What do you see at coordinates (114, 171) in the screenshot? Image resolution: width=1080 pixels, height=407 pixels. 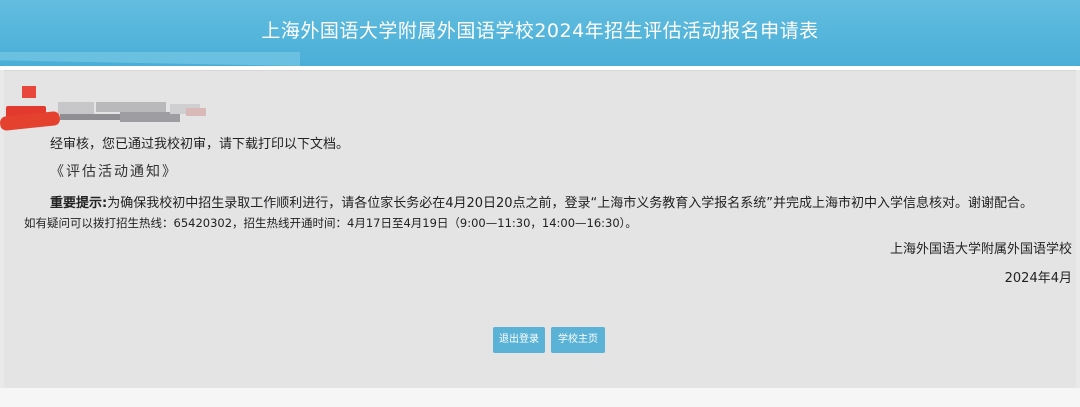 I see `notice-document-link: 《评估活动通知》` at bounding box center [114, 171].